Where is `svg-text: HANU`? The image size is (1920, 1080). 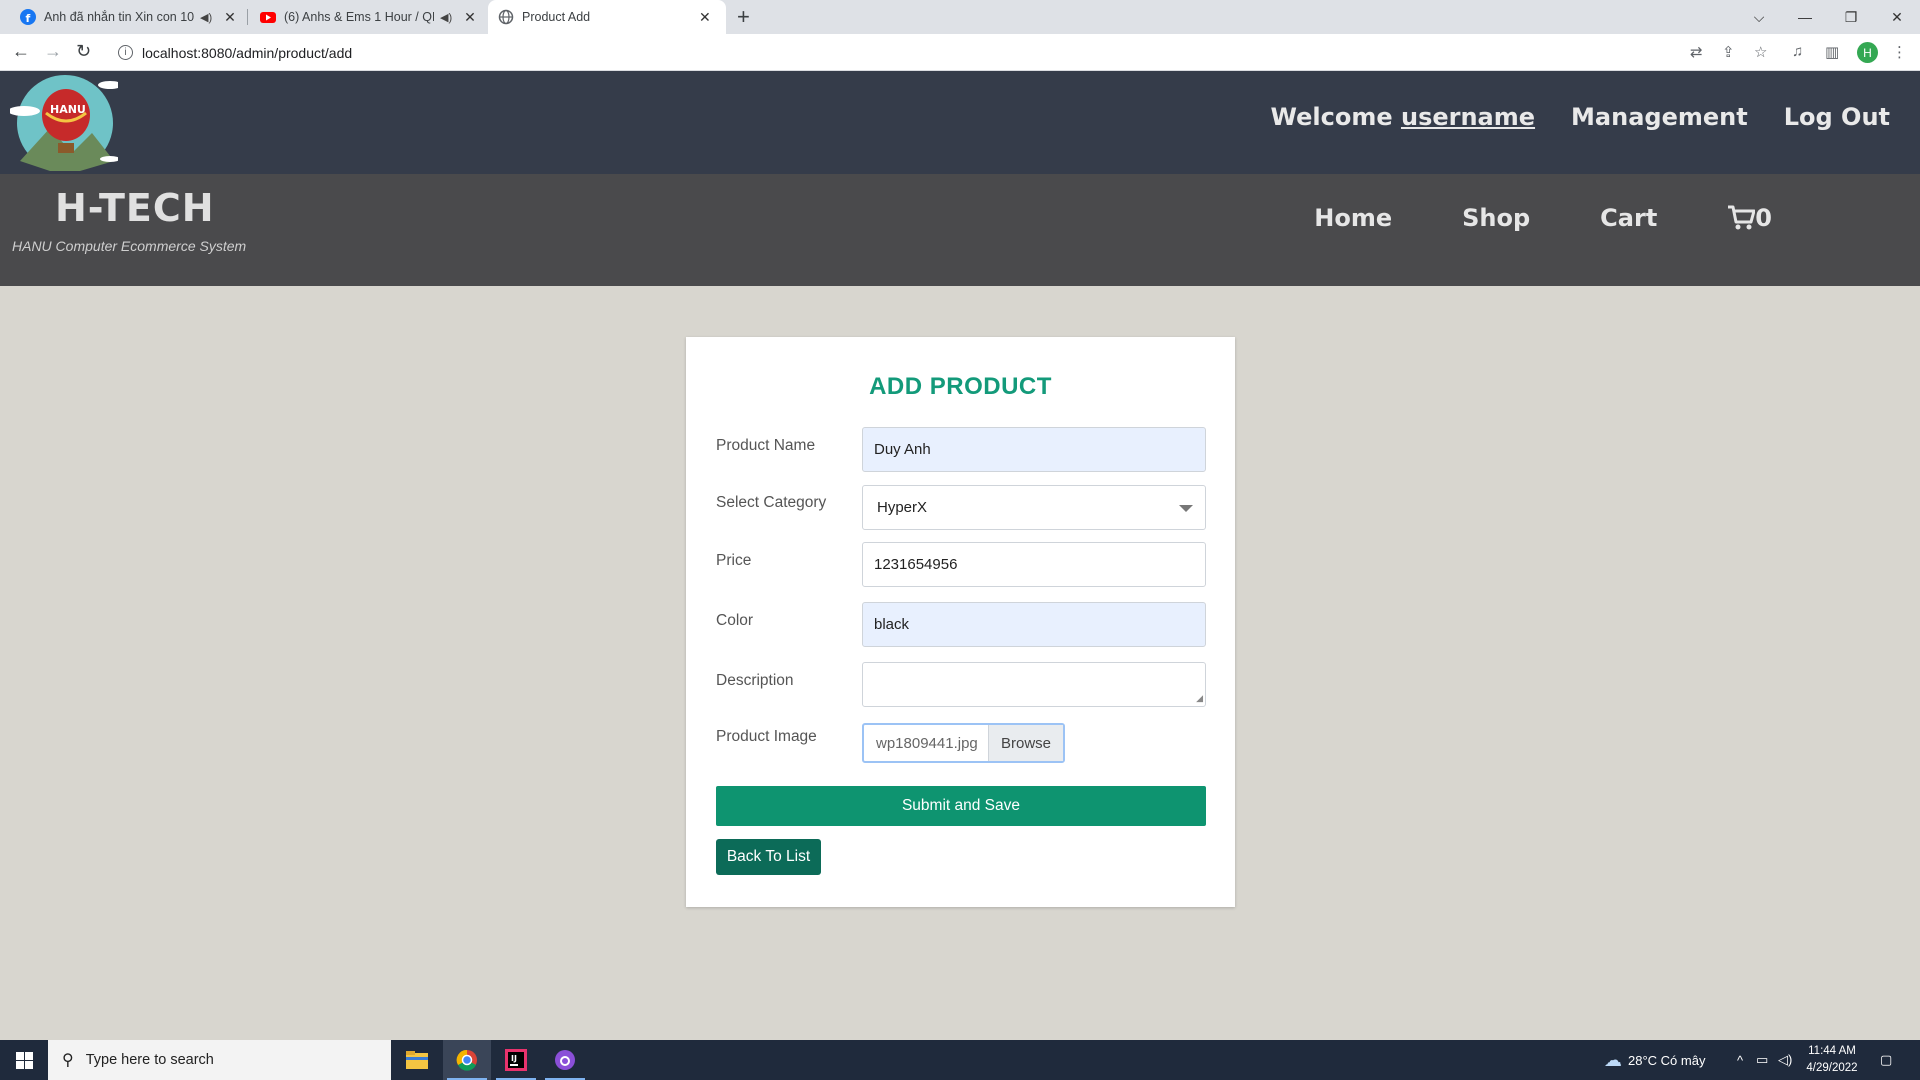
svg-text: HANU is located at coordinates (68, 109).